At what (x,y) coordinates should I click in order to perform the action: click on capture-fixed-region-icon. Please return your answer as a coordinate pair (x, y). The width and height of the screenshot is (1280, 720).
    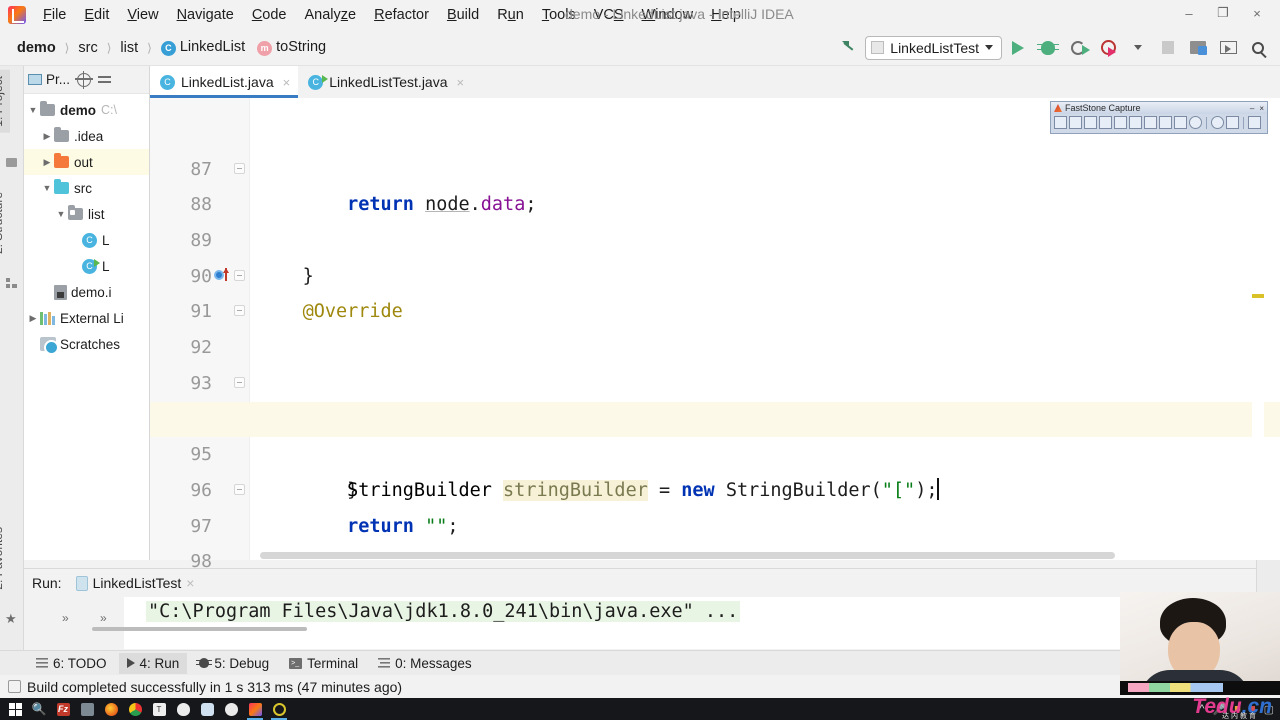
    Looking at the image, I should click on (1165, 122).